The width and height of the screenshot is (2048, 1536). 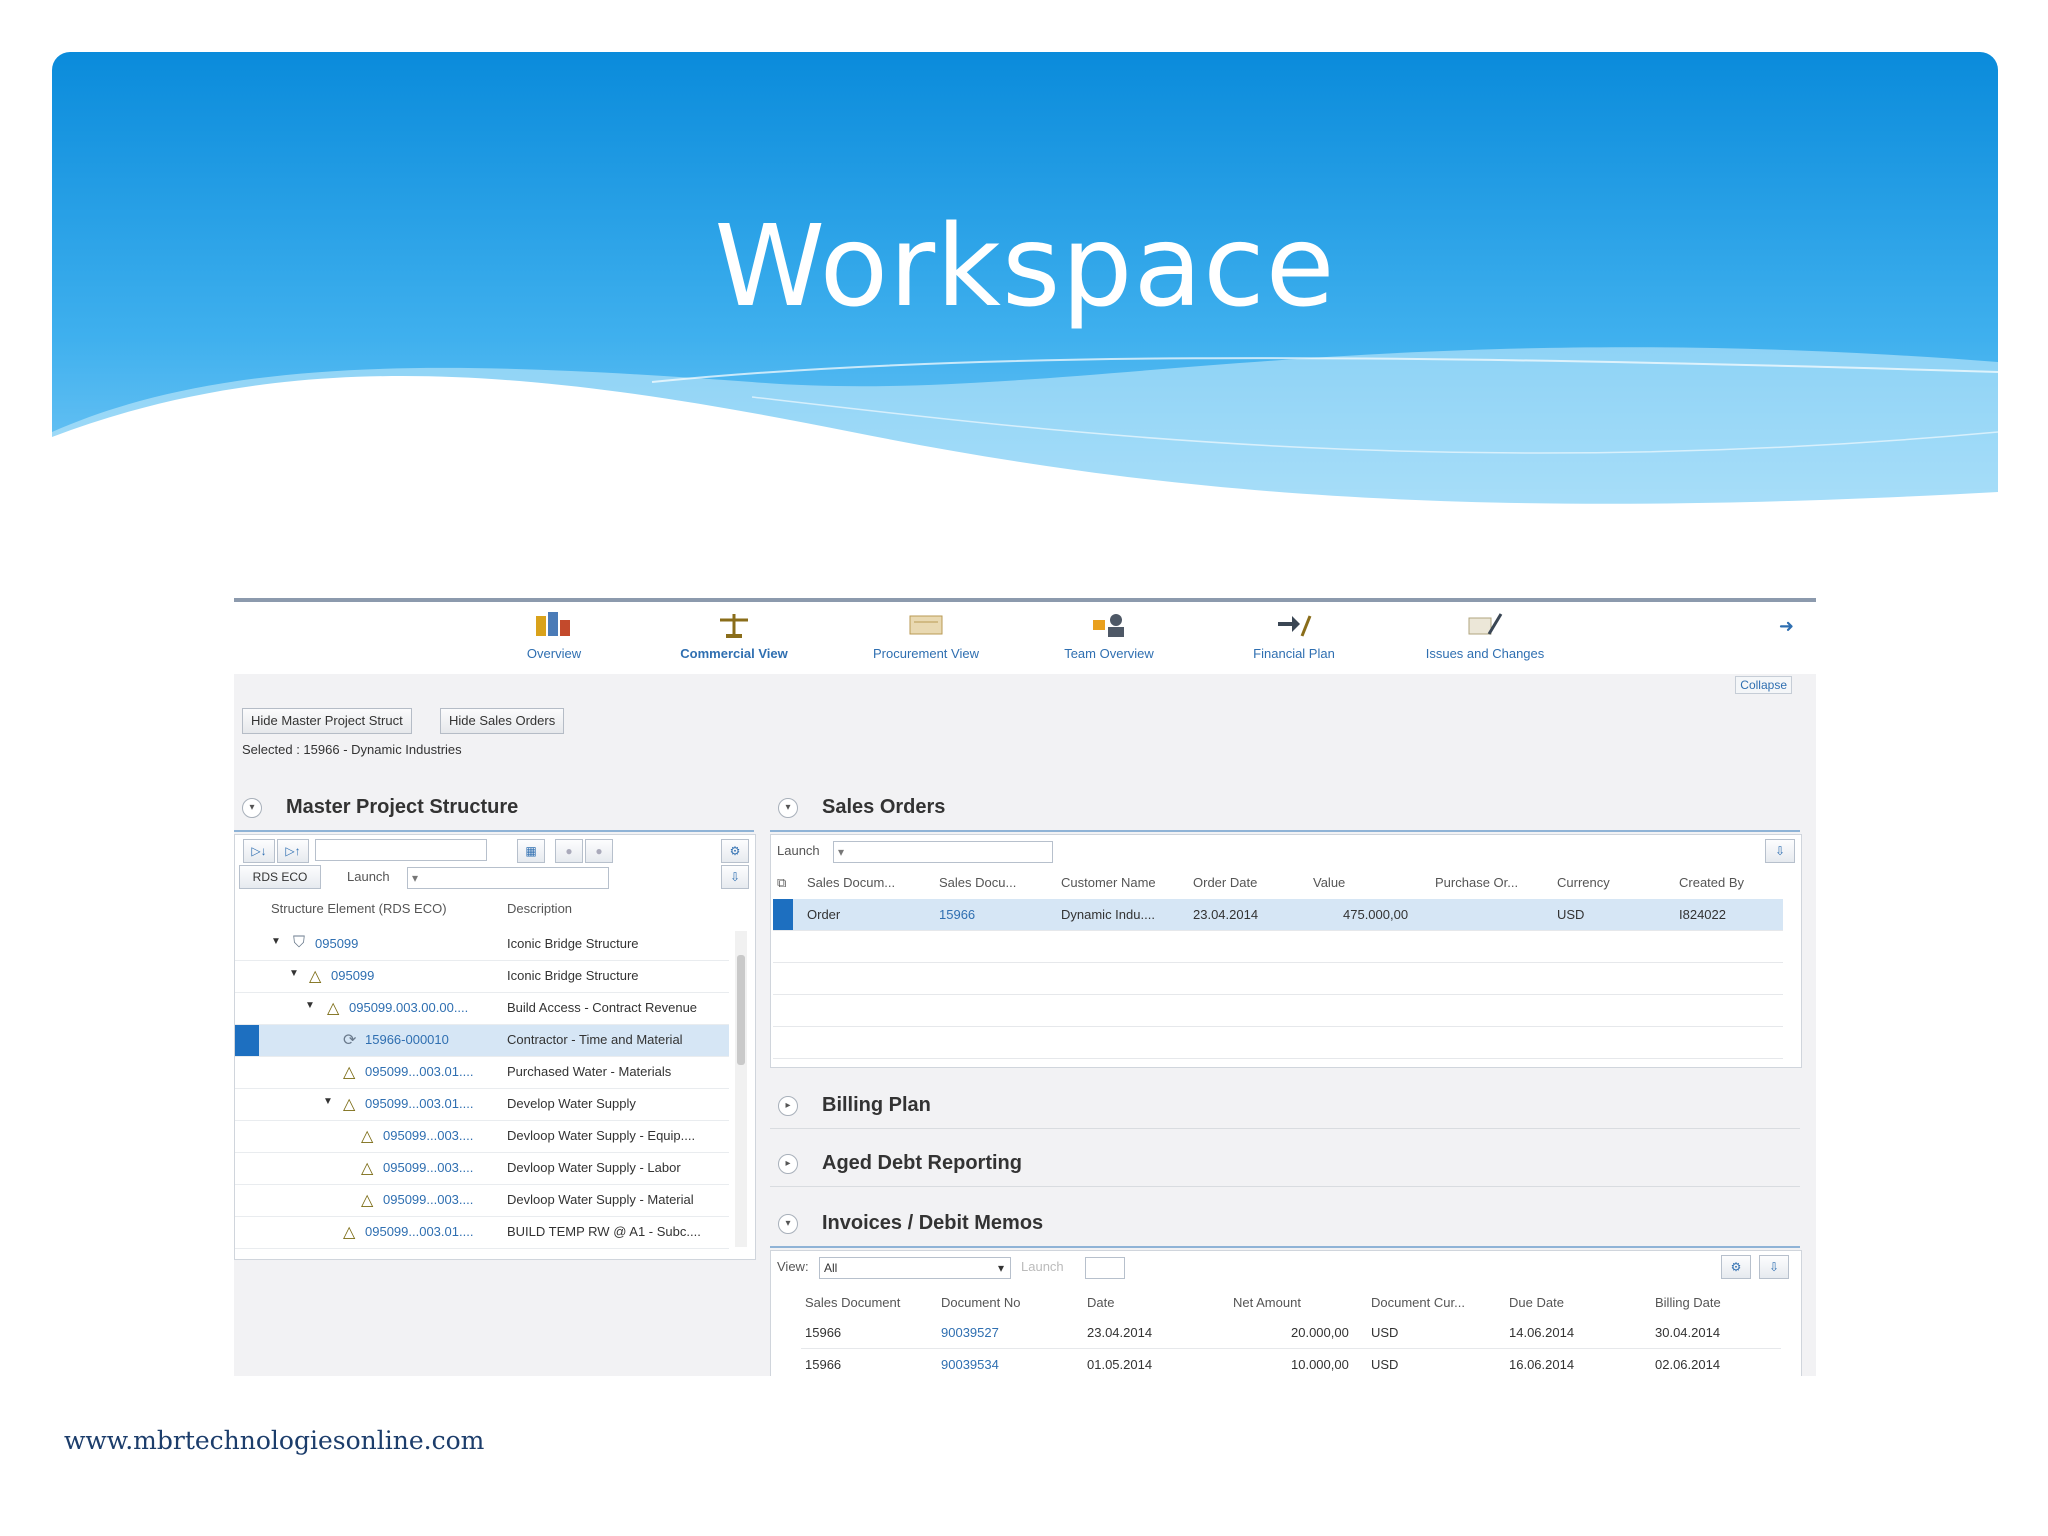 What do you see at coordinates (599, 851) in the screenshot?
I see `next-button: ●` at bounding box center [599, 851].